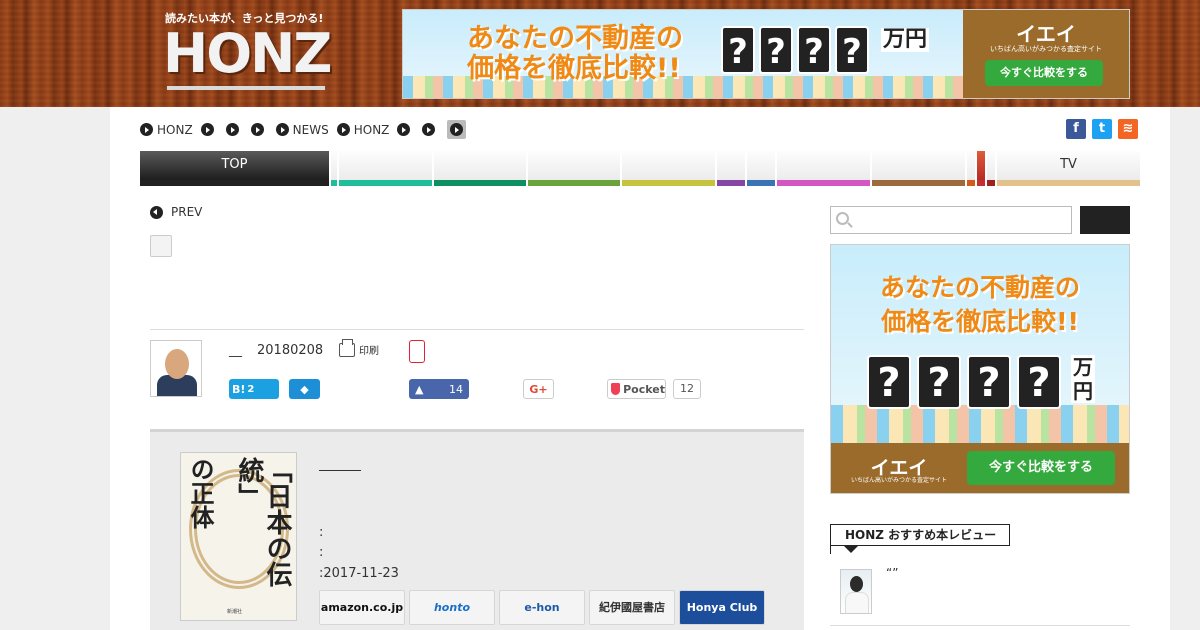 Image resolution: width=1200 pixels, height=630 pixels. Describe the element at coordinates (636, 389) in the screenshot. I see `pocket-button: Pocket` at that location.